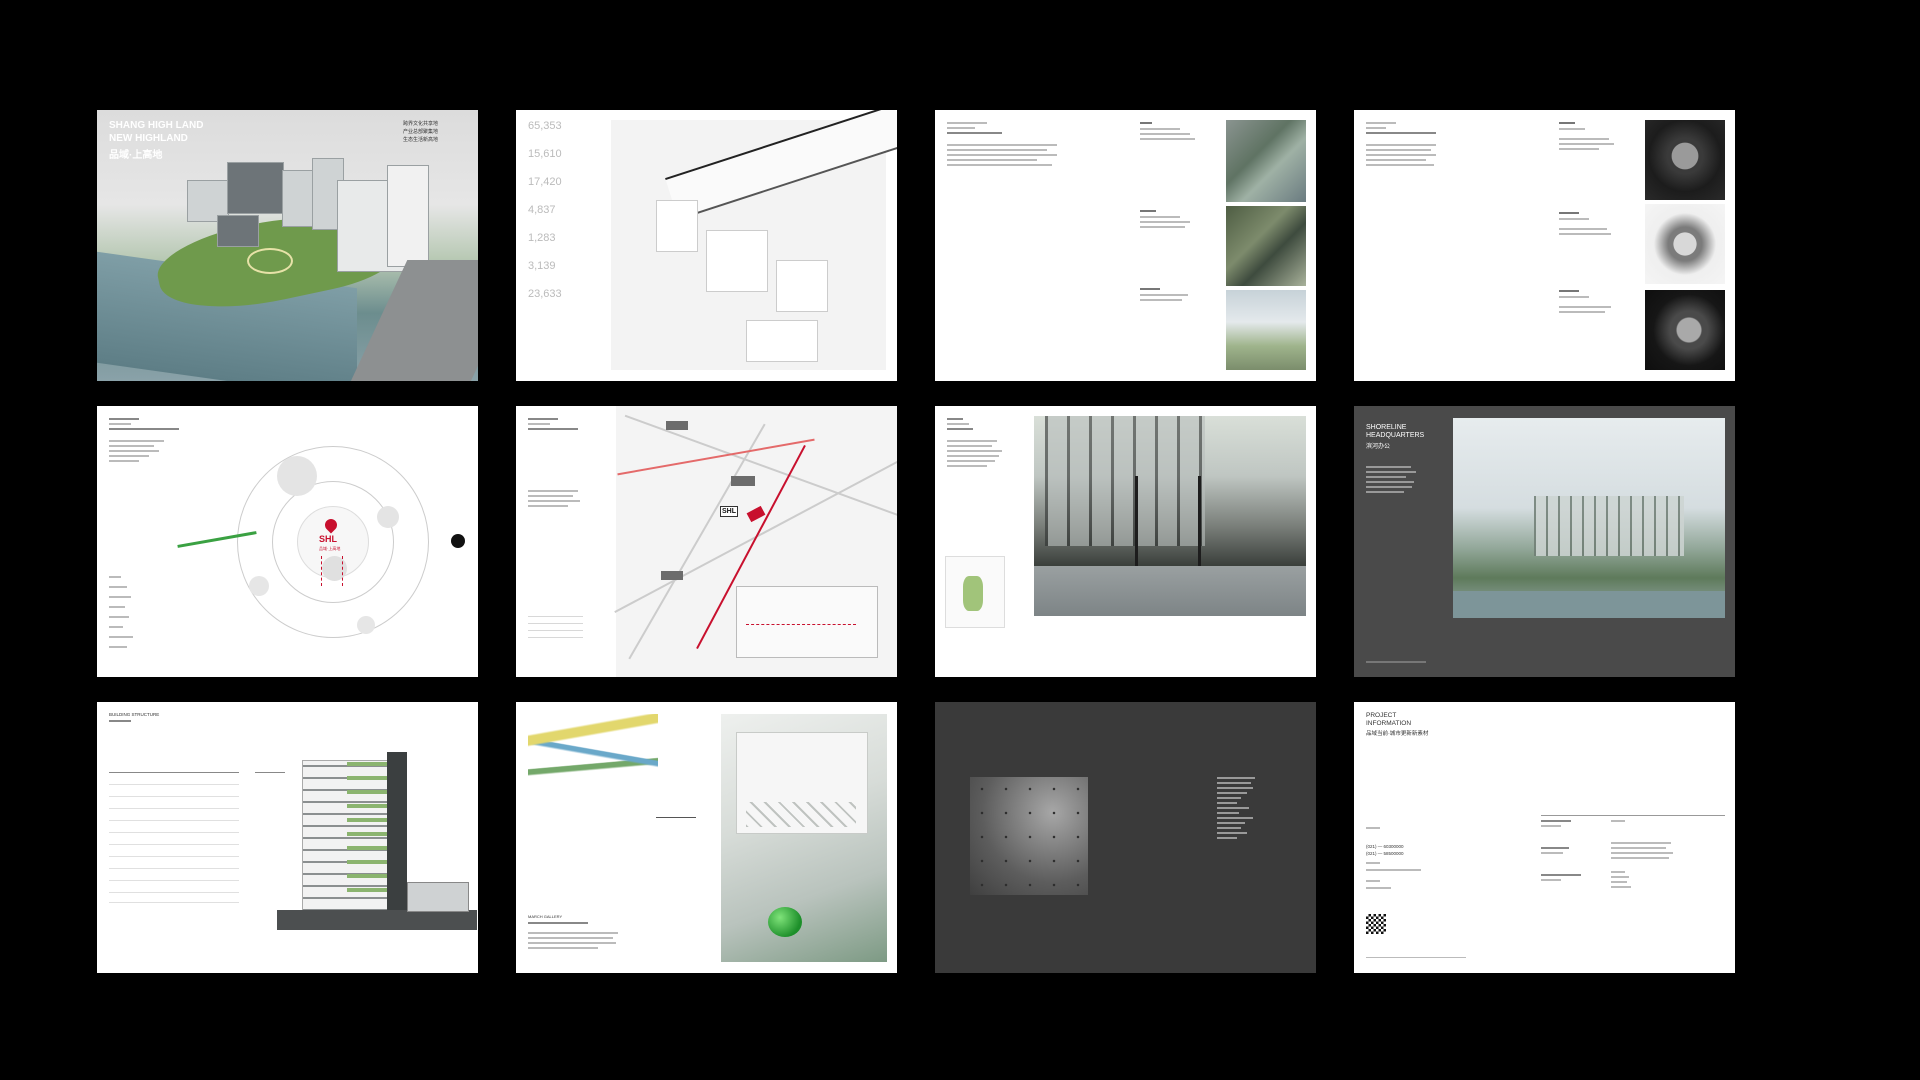 The width and height of the screenshot is (1920, 1080). I want to click on tele-2: (021) — 58500000, so click(1385, 853).